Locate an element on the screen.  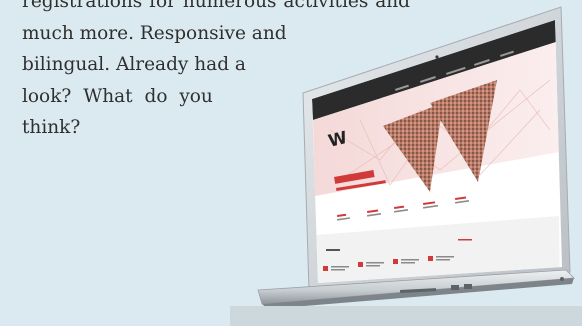
audio-jack-icon is located at coordinates (562, 279).